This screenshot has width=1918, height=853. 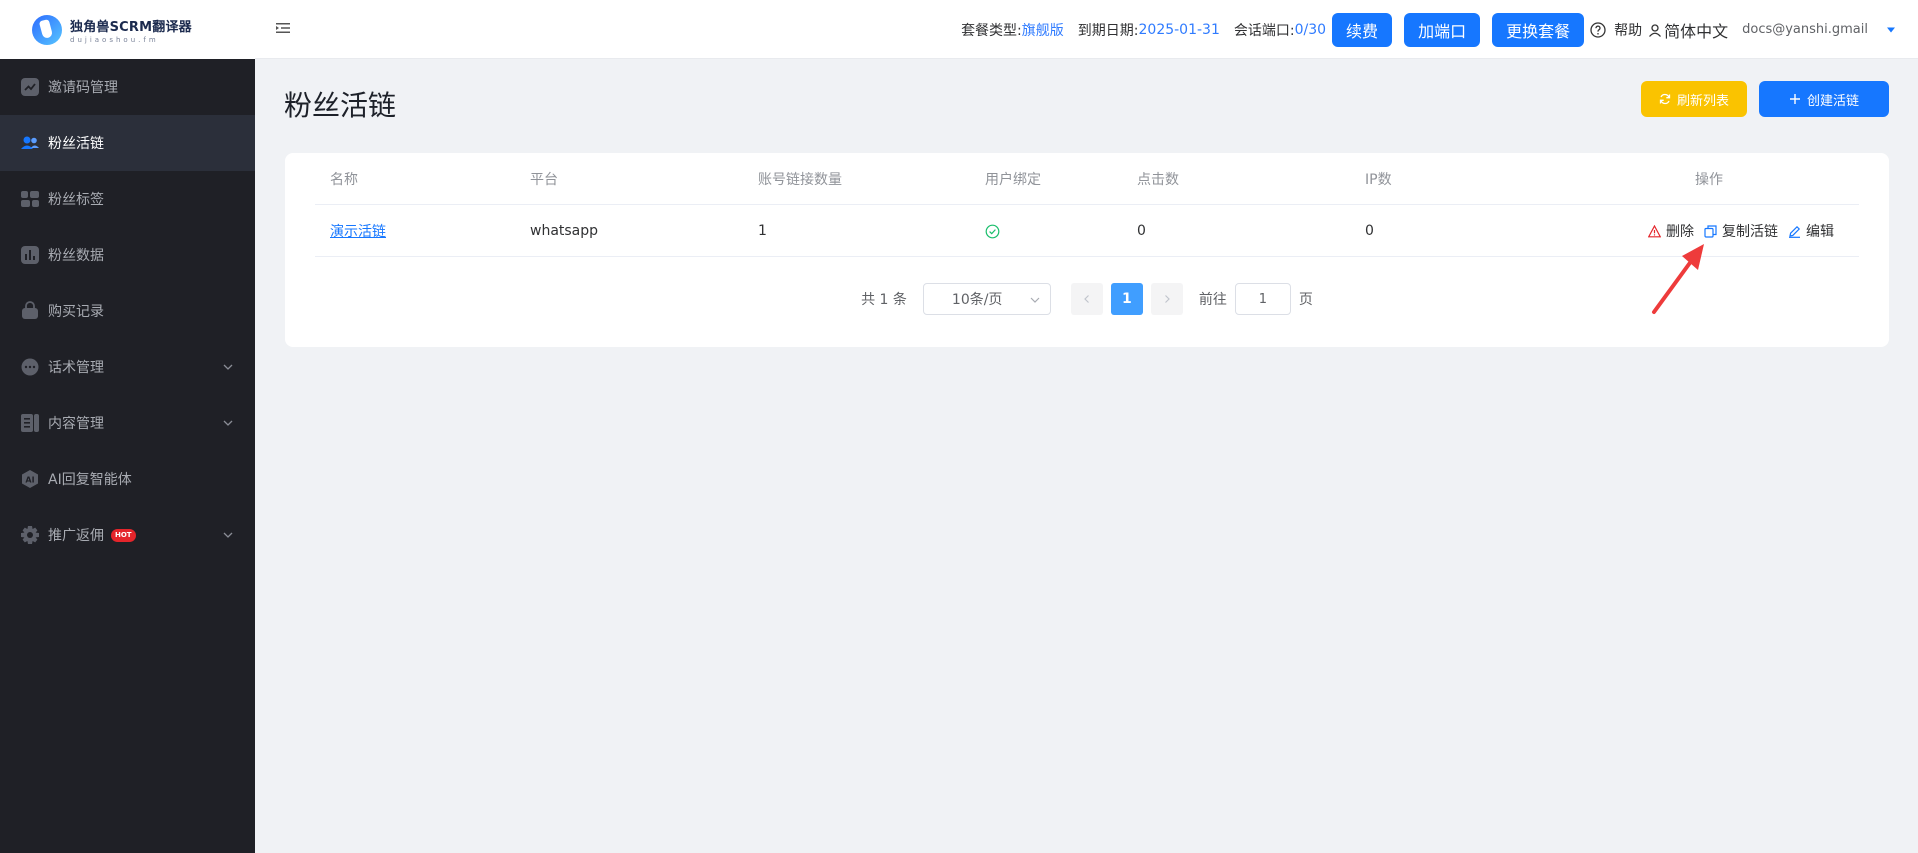 What do you see at coordinates (1891, 30) in the screenshot?
I see `caret-down-icon` at bounding box center [1891, 30].